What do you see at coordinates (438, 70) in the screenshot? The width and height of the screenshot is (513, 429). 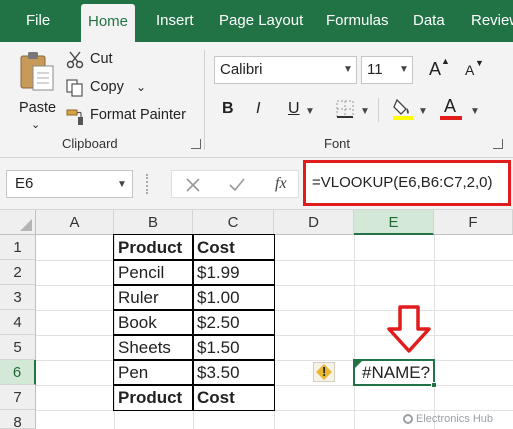 I see `grow-font-button: A ▲` at bounding box center [438, 70].